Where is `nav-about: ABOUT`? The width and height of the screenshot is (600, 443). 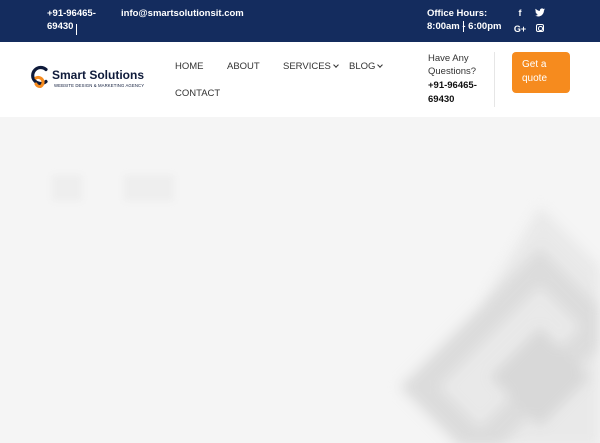 nav-about: ABOUT is located at coordinates (243, 66).